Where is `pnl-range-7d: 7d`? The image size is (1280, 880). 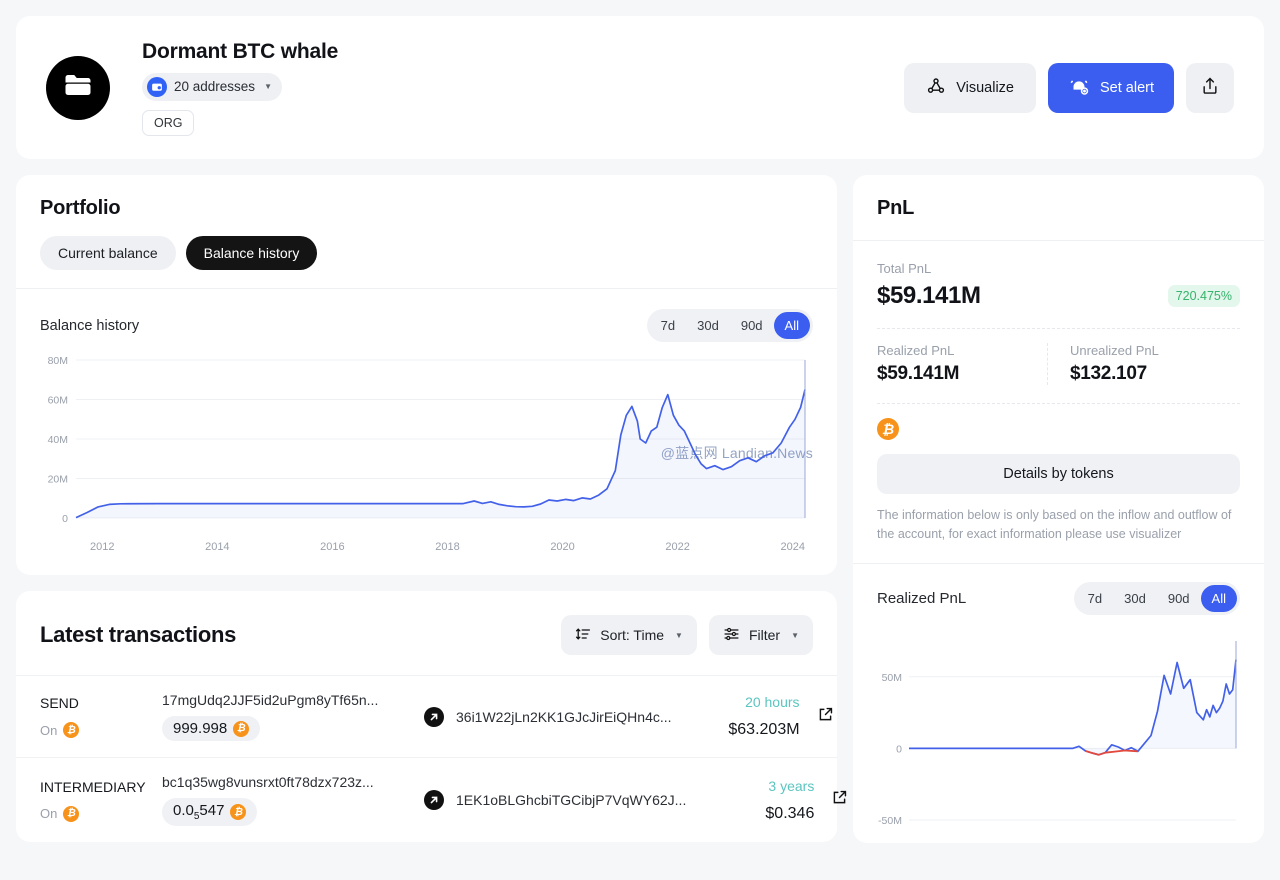
pnl-range-7d: 7d is located at coordinates (1095, 598).